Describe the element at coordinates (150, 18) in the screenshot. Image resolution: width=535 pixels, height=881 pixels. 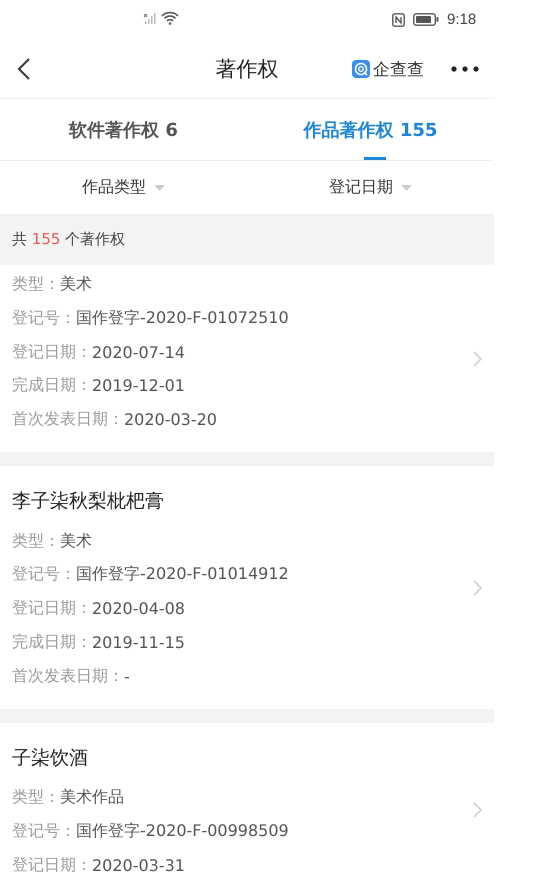
I see `signal-icon` at that location.